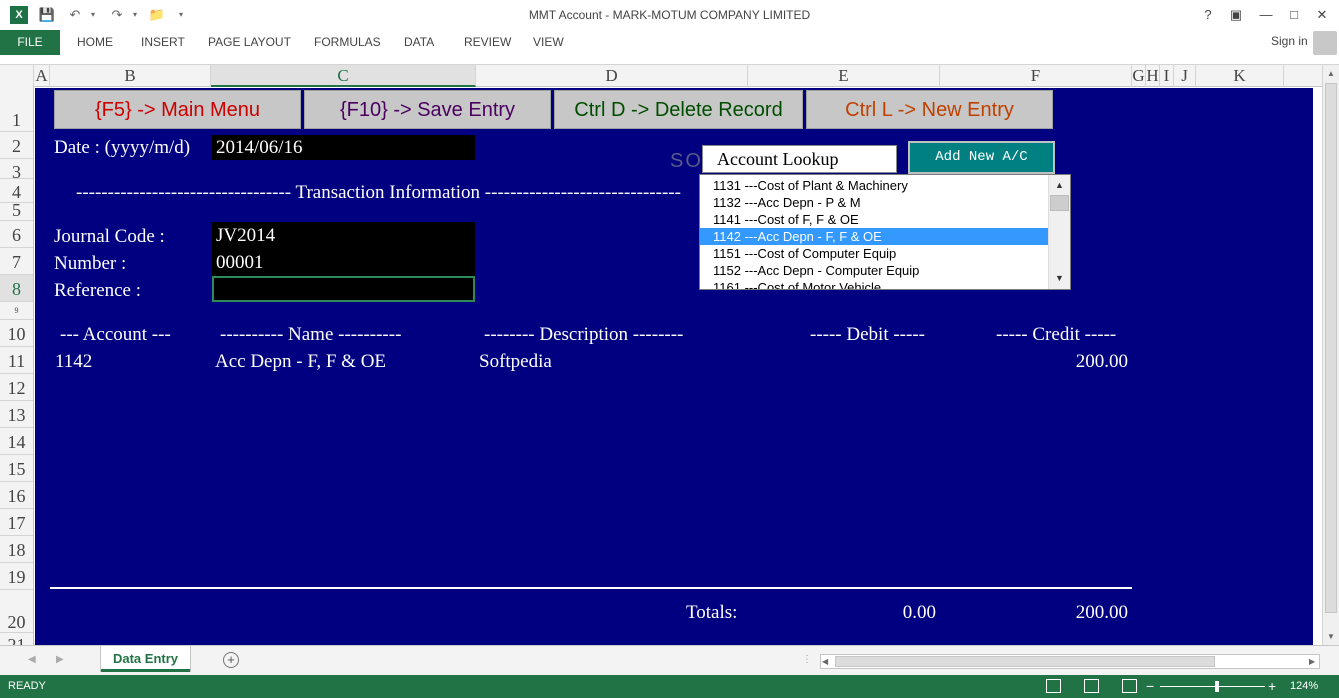 This screenshot has width=1339, height=698. Describe the element at coordinates (1036, 76) in the screenshot. I see `column-header-f: F` at that location.